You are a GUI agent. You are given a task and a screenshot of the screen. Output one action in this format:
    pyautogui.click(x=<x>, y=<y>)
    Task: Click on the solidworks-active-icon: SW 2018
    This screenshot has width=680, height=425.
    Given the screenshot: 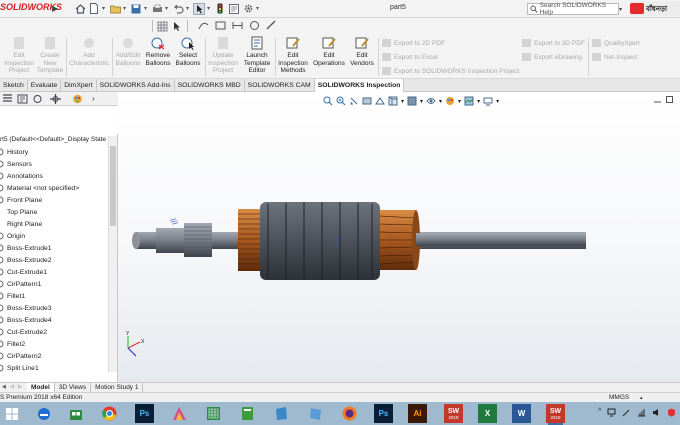 What is the action you would take?
    pyautogui.click(x=555, y=414)
    